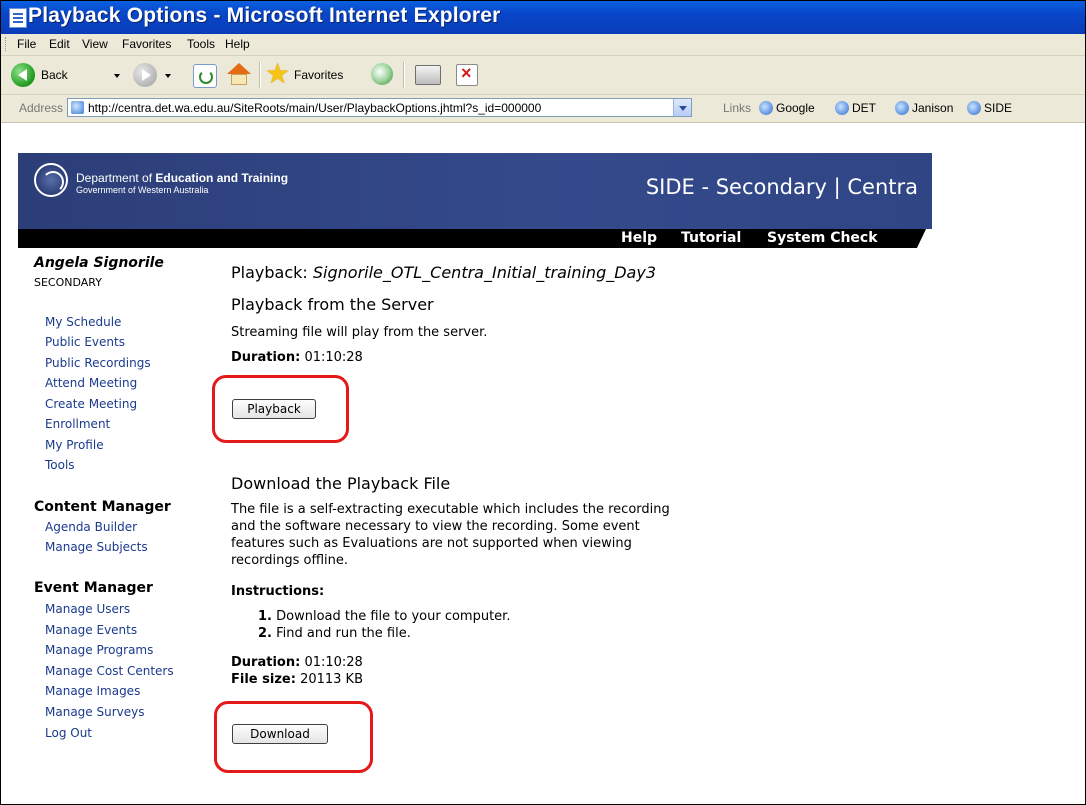  I want to click on sidebar-item-manage-images: Manage Images, so click(92, 691).